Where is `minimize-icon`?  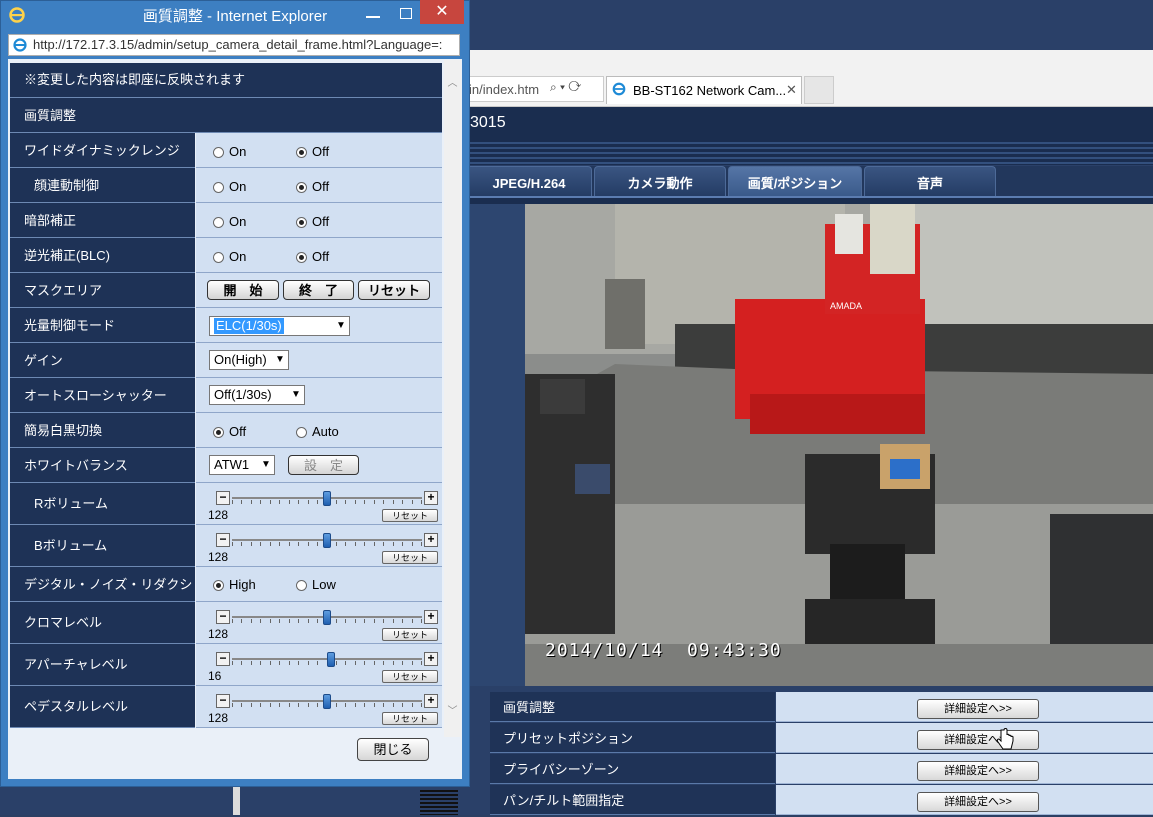 minimize-icon is located at coordinates (373, 17).